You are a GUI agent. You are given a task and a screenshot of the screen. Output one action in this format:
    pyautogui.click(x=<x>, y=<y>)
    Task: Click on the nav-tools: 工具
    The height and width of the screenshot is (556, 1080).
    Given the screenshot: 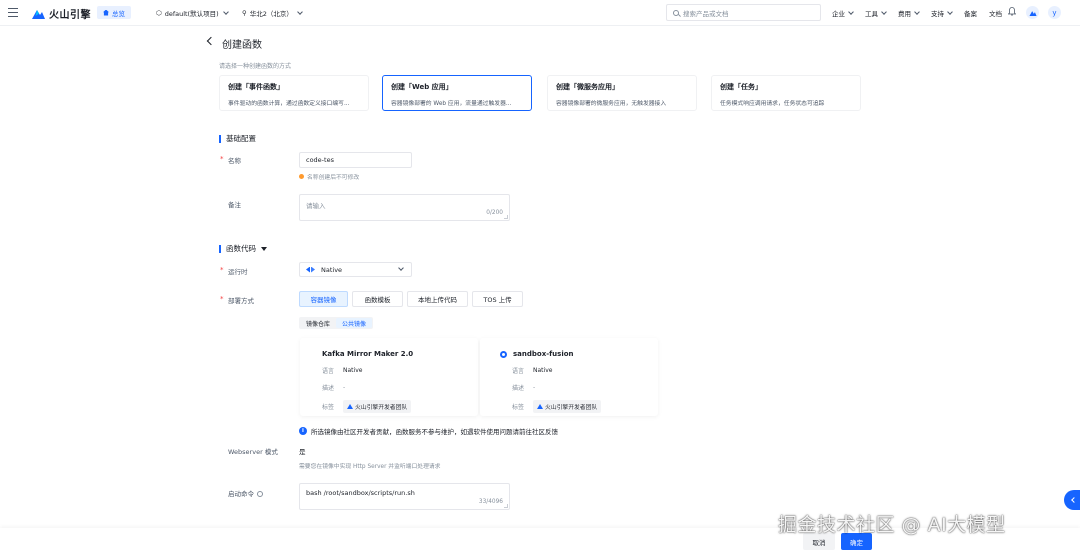 What is the action you would take?
    pyautogui.click(x=876, y=13)
    